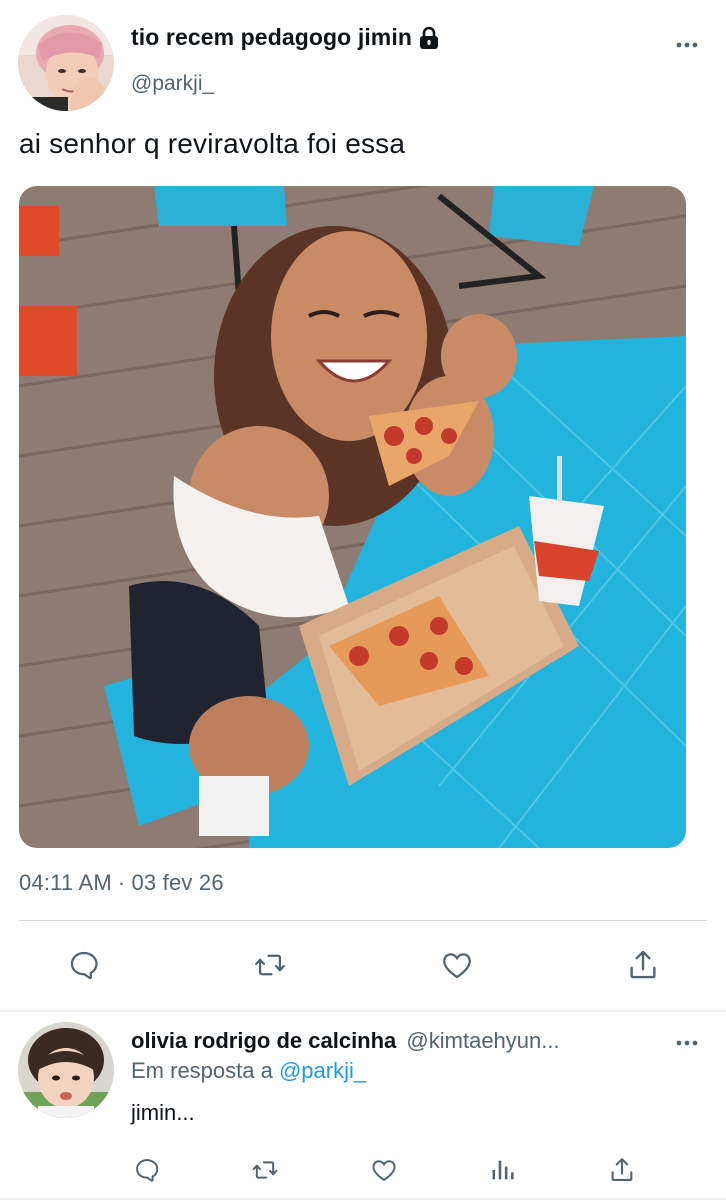  Describe the element at coordinates (503, 1170) in the screenshot. I see `analytics-icon` at that location.